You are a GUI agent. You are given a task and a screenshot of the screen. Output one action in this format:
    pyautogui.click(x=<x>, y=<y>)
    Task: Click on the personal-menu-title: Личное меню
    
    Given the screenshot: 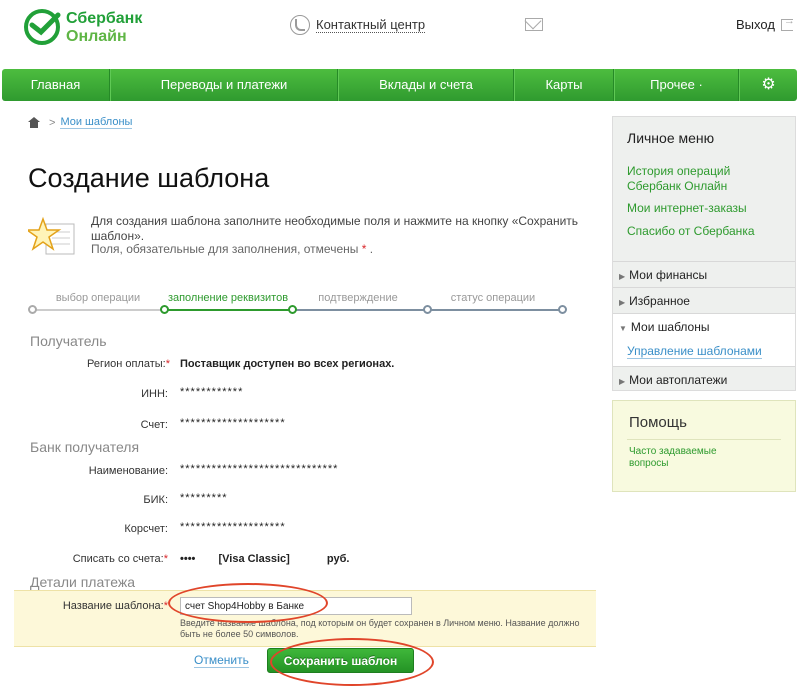 What is the action you would take?
    pyautogui.click(x=671, y=138)
    